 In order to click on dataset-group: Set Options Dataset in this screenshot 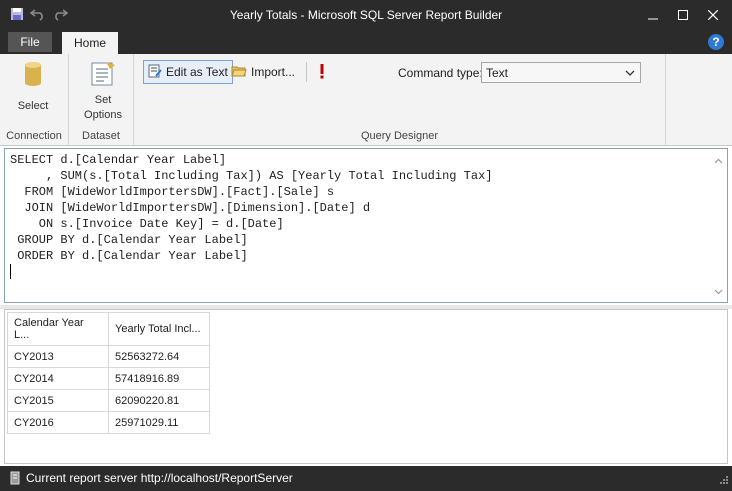, I will do `click(101, 99)`.